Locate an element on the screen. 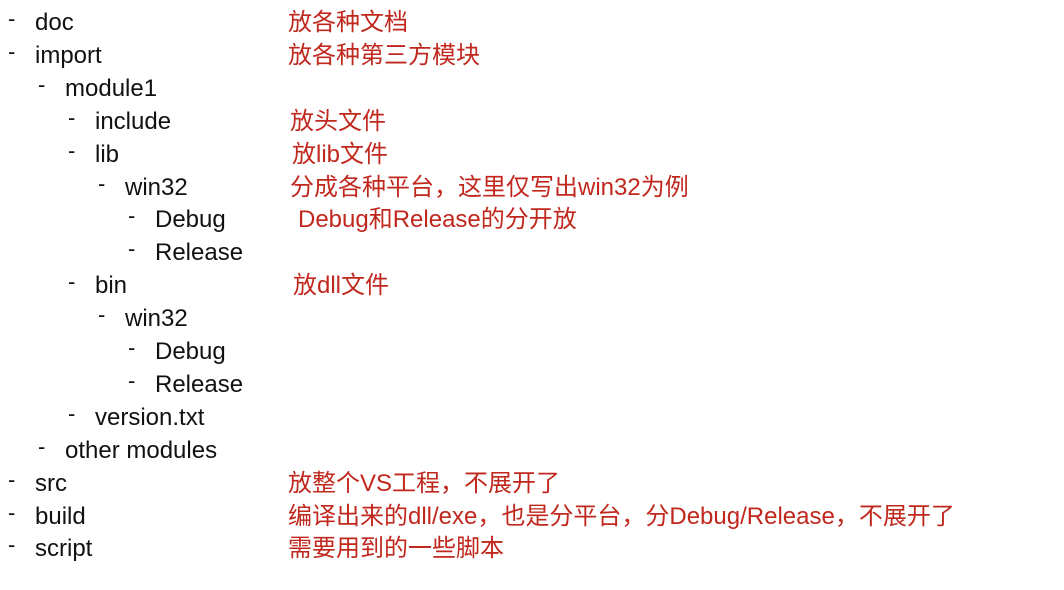  tree-row: - Debug Debug和Release的分开放 is located at coordinates (532, 219).